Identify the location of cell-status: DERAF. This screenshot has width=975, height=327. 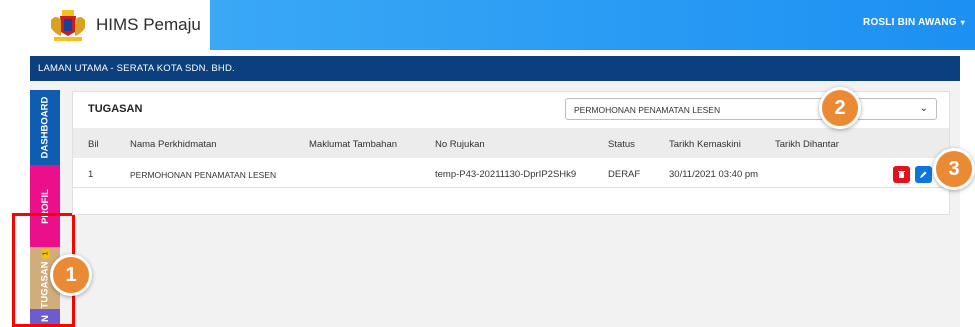
(624, 174).